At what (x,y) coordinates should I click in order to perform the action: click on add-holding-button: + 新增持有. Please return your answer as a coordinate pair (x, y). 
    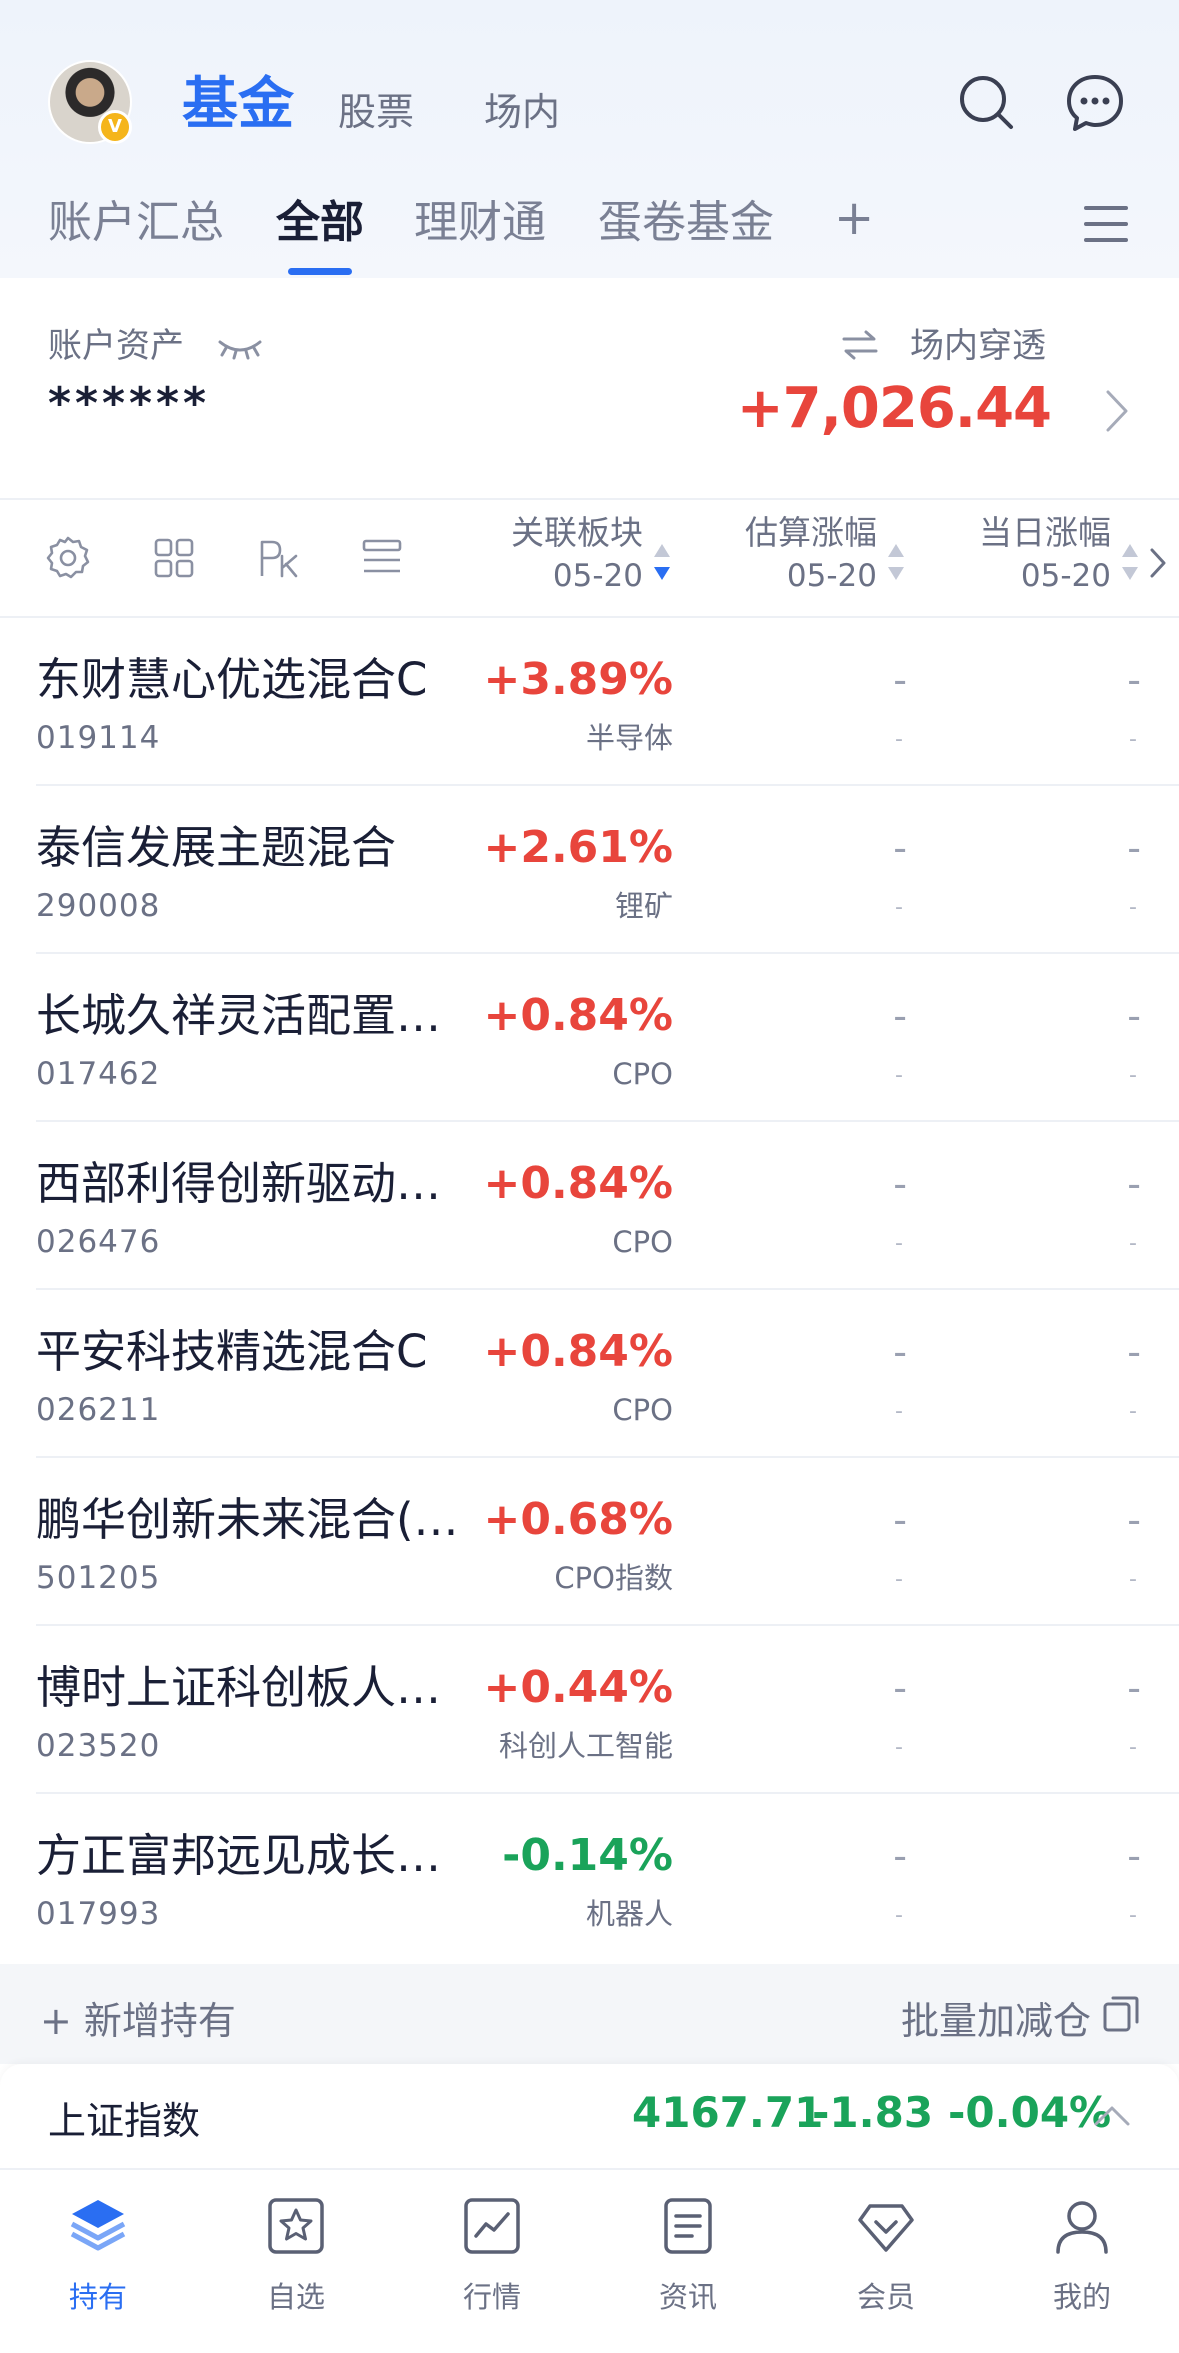
    Looking at the image, I should click on (138, 2017).